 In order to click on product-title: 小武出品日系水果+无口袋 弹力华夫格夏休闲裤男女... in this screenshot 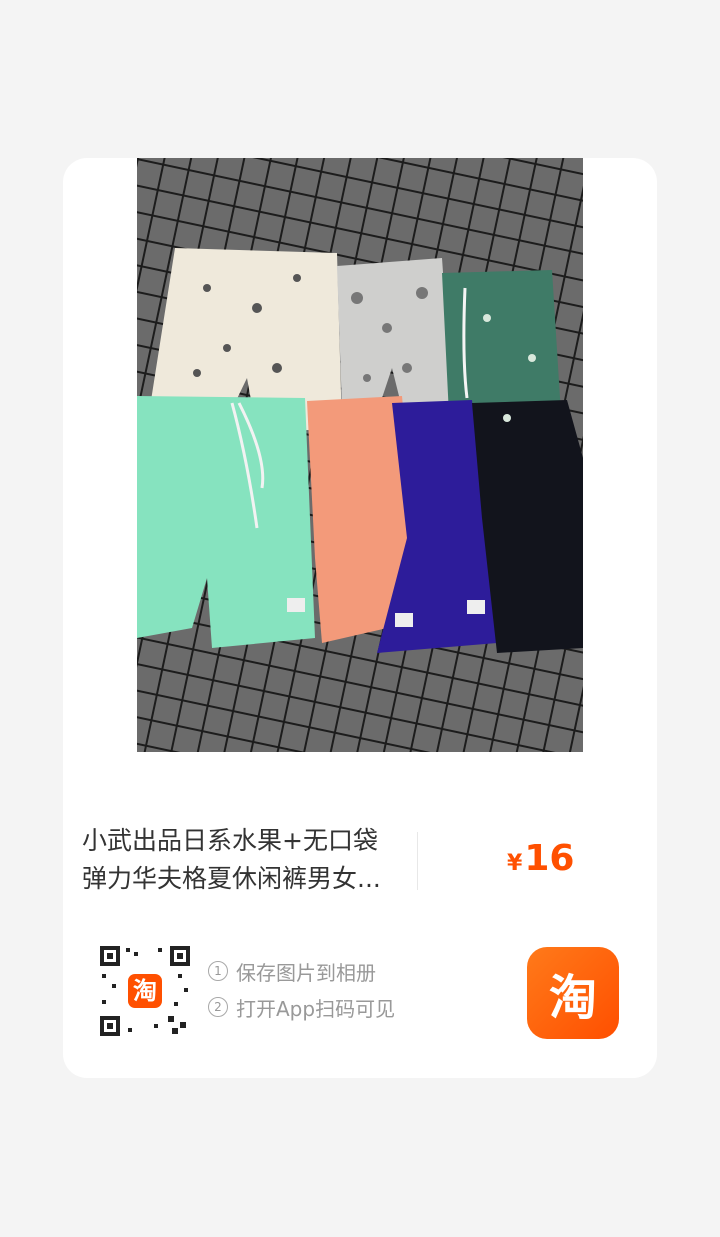, I will do `click(247, 860)`.